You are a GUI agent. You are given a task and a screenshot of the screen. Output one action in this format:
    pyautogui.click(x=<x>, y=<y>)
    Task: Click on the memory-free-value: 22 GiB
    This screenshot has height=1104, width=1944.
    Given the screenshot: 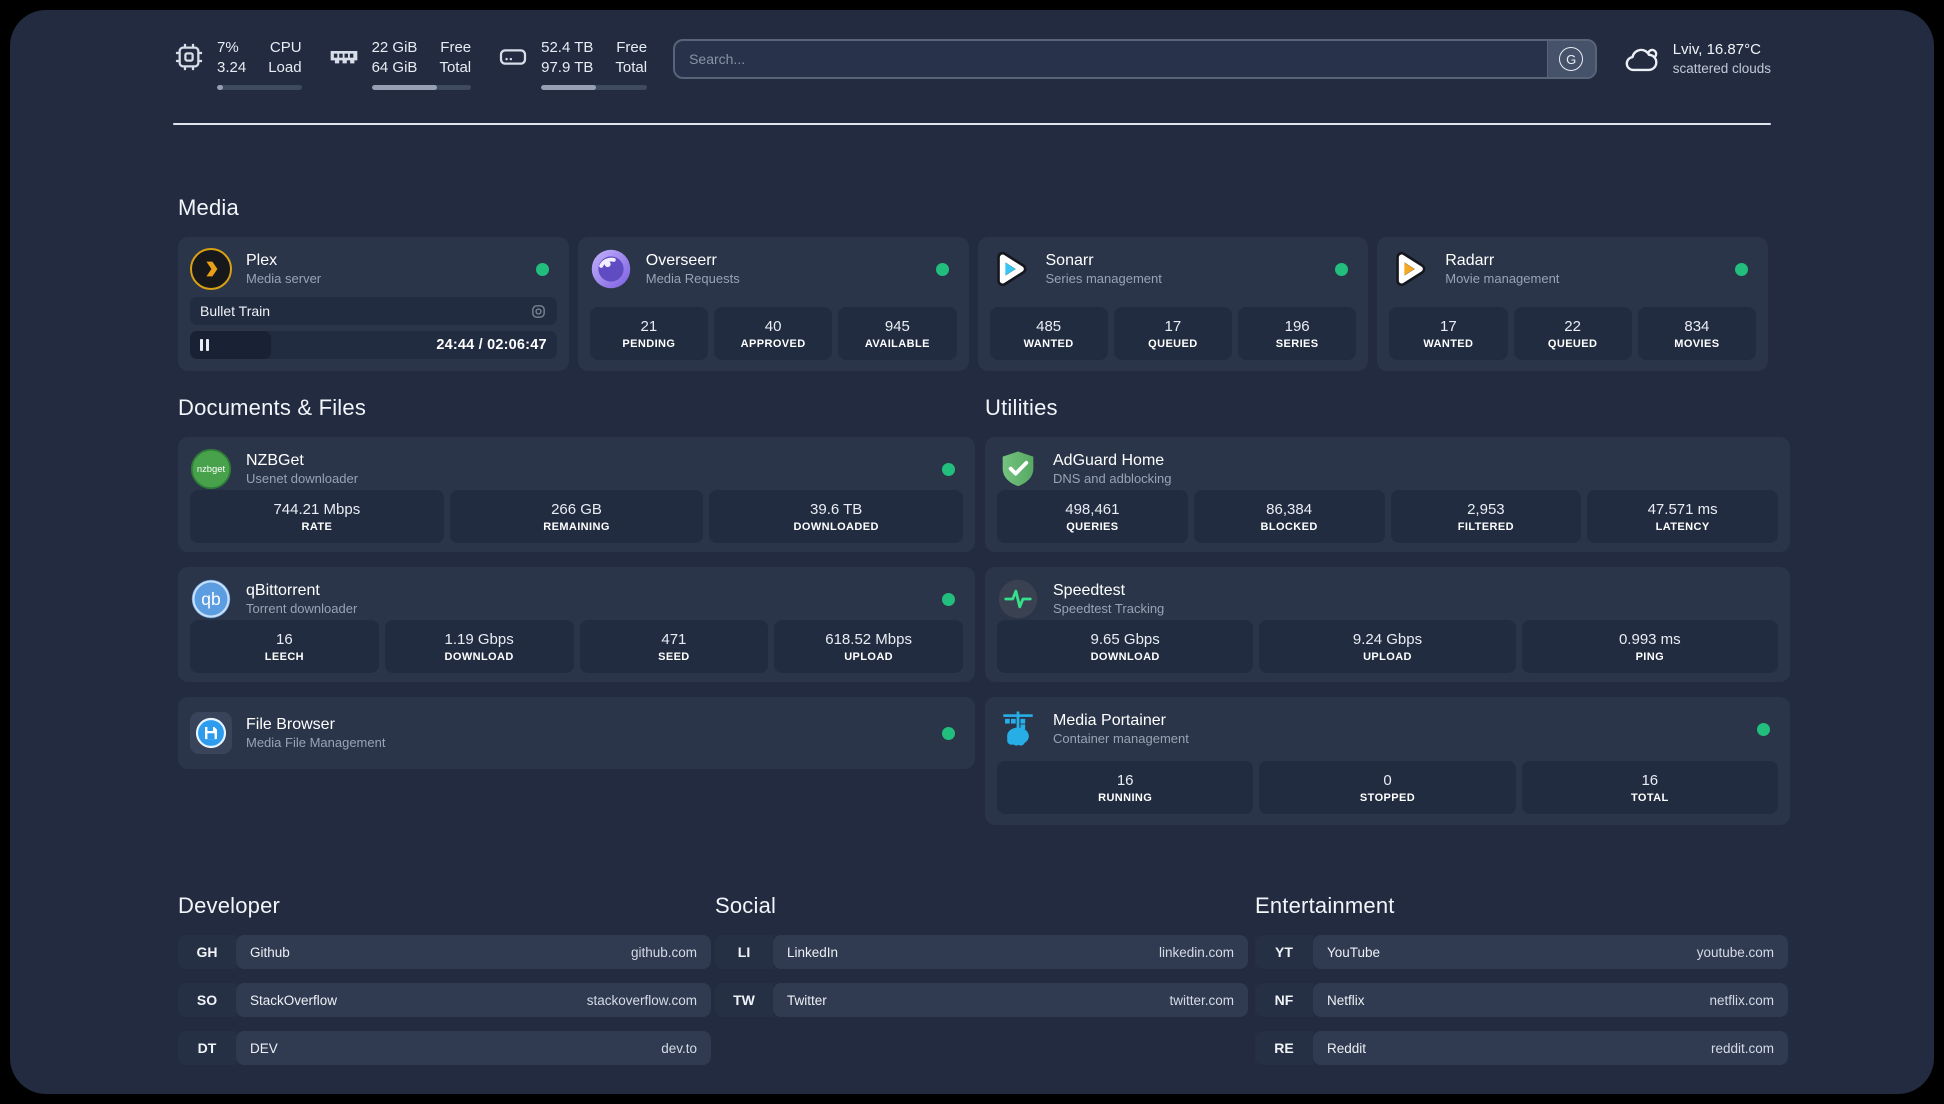 What is the action you would take?
    pyautogui.click(x=394, y=47)
    